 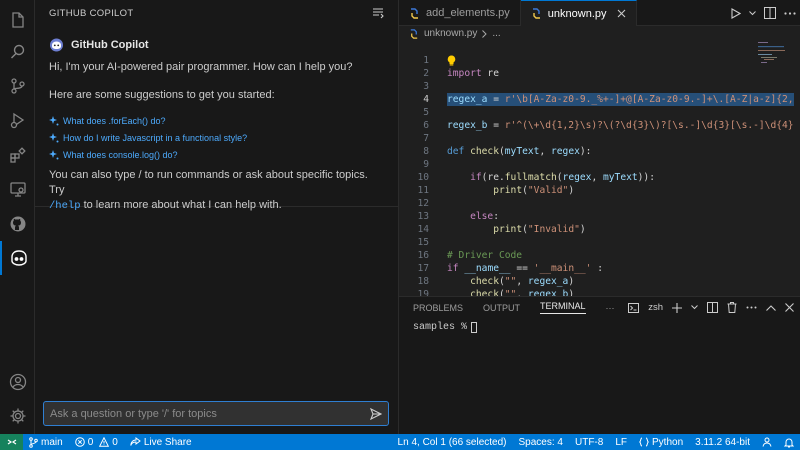 What do you see at coordinates (767, 442) in the screenshot?
I see `live-share-person-icon` at bounding box center [767, 442].